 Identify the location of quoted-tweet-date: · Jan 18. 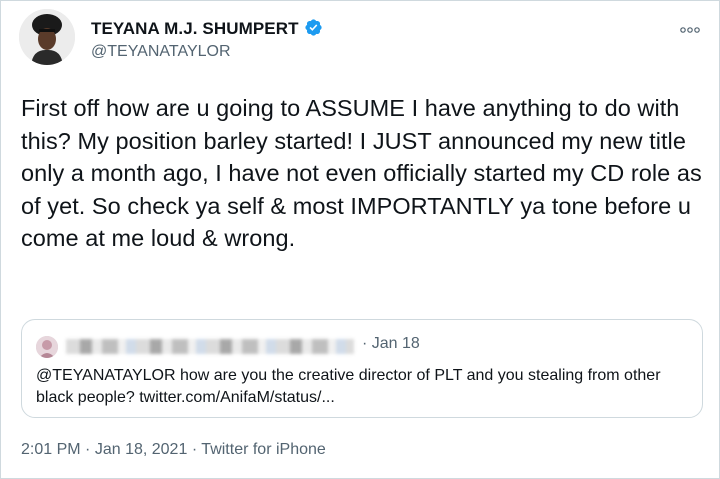
(391, 344).